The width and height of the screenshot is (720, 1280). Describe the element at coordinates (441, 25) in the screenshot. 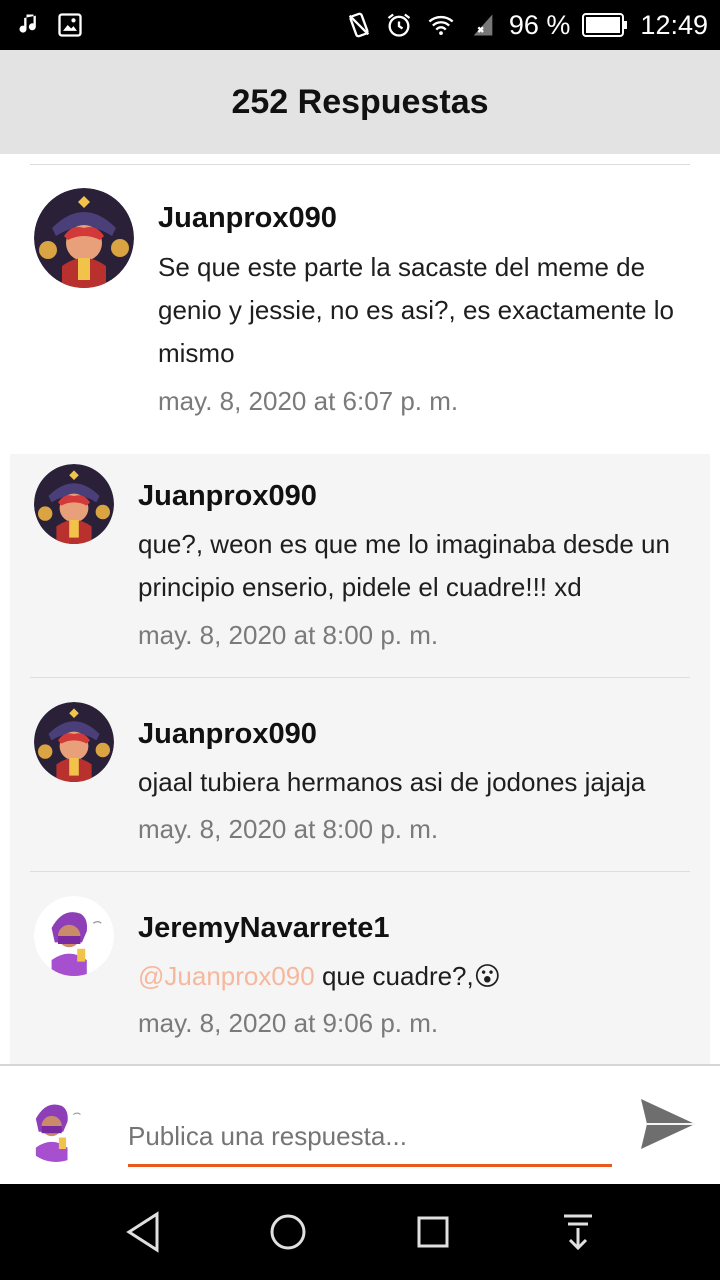

I see `wifi-icon` at that location.